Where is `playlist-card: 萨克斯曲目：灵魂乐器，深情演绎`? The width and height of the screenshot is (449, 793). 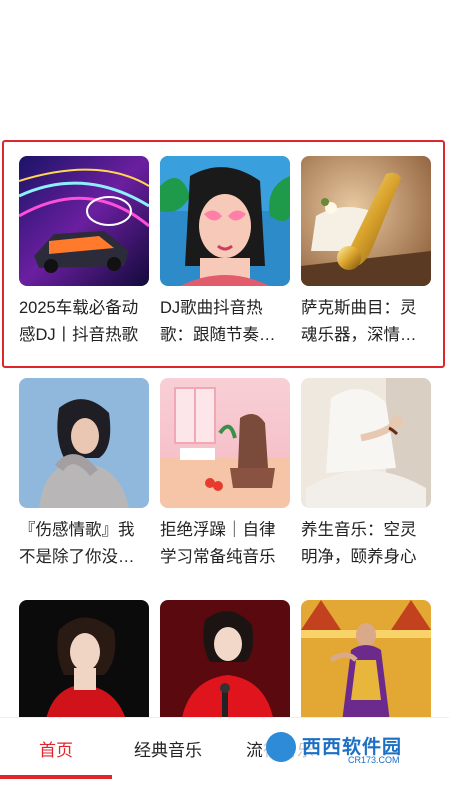 playlist-card: 萨克斯曲目：灵魂乐器，深情演绎 is located at coordinates (366, 252).